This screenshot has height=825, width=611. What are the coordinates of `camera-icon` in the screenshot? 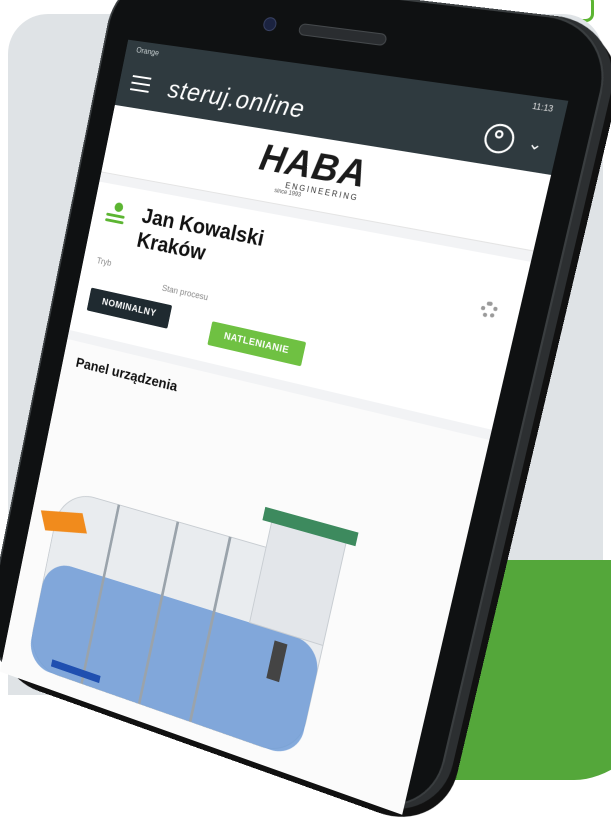 It's located at (270, 24).